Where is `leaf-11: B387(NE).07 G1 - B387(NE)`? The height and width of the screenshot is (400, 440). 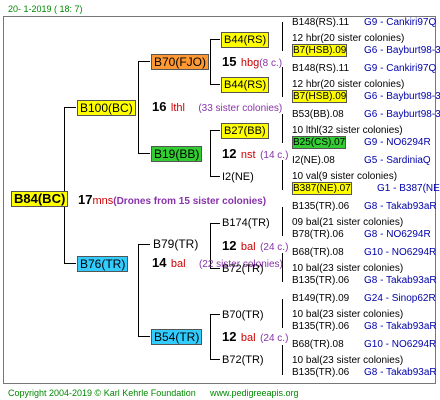
leaf-11: B387(NE).07 G1 - B387(NE) is located at coordinates (366, 188).